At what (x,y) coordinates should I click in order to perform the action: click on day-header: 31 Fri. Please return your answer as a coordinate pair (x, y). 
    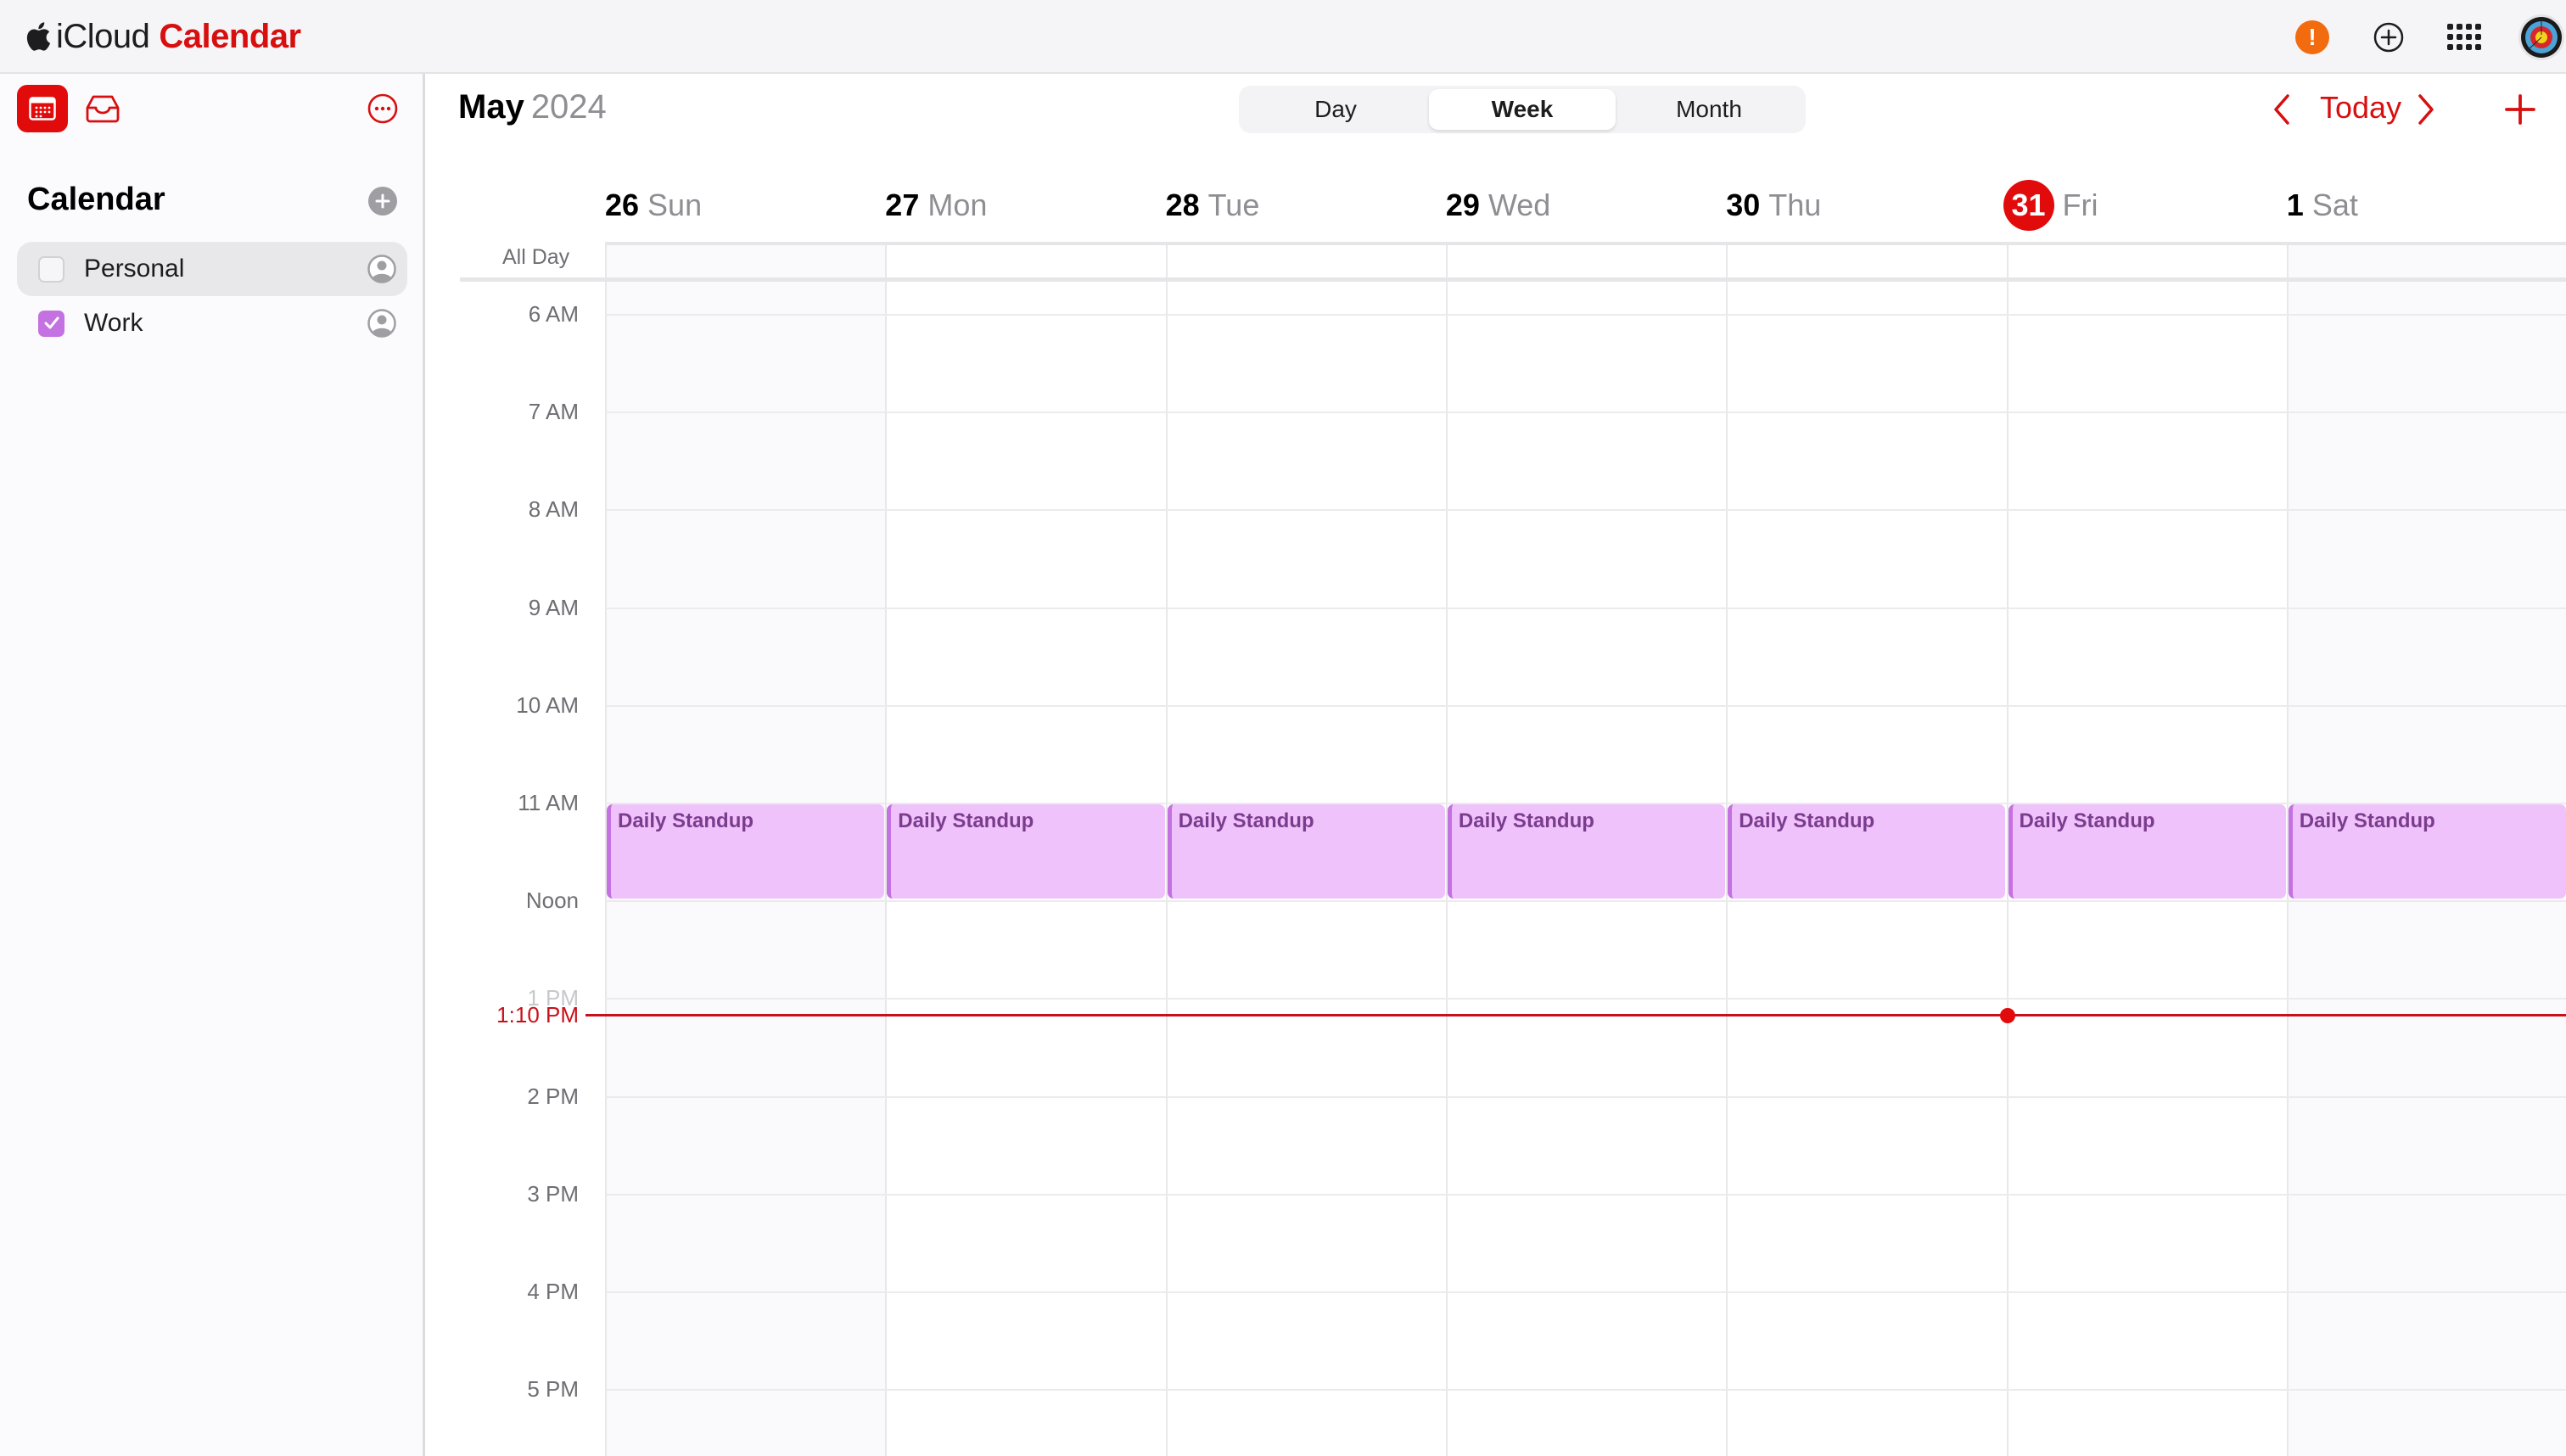
    Looking at the image, I should click on (2050, 206).